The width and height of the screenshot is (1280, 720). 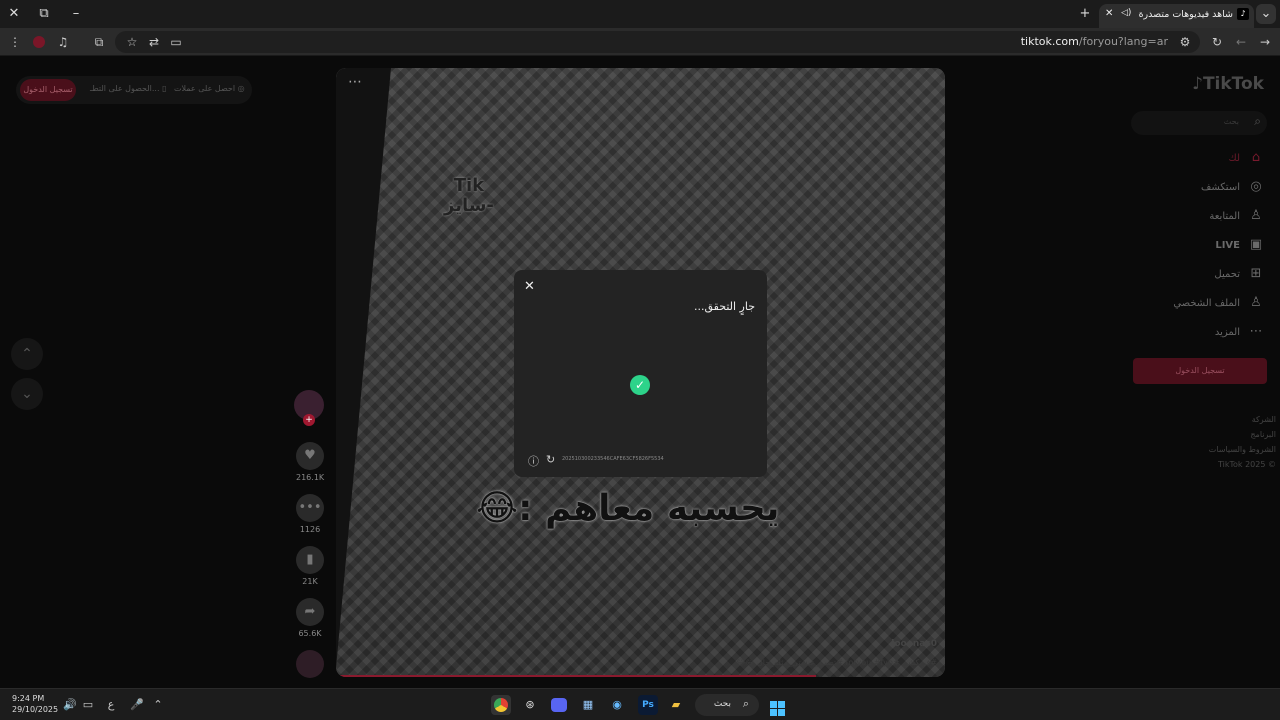 I want to click on footer-copyright: TikTok 2025 ©, so click(x=1247, y=464).